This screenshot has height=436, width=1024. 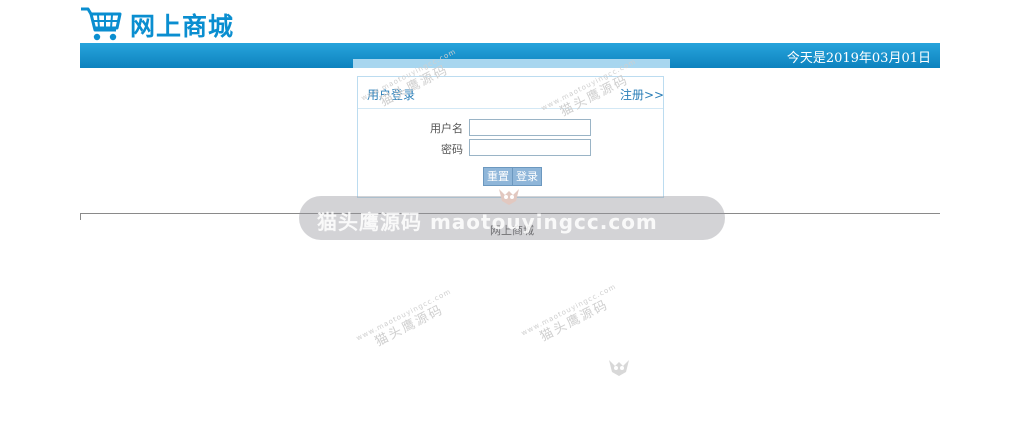 I want to click on today-date: 今天是2019年03月01日, so click(x=858, y=58).